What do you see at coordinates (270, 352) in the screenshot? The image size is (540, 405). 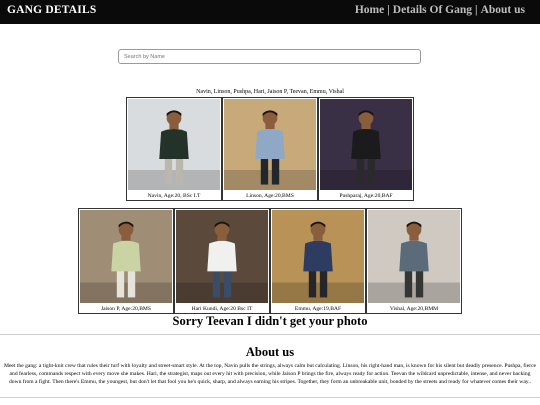 I see `about-title: About us` at bounding box center [270, 352].